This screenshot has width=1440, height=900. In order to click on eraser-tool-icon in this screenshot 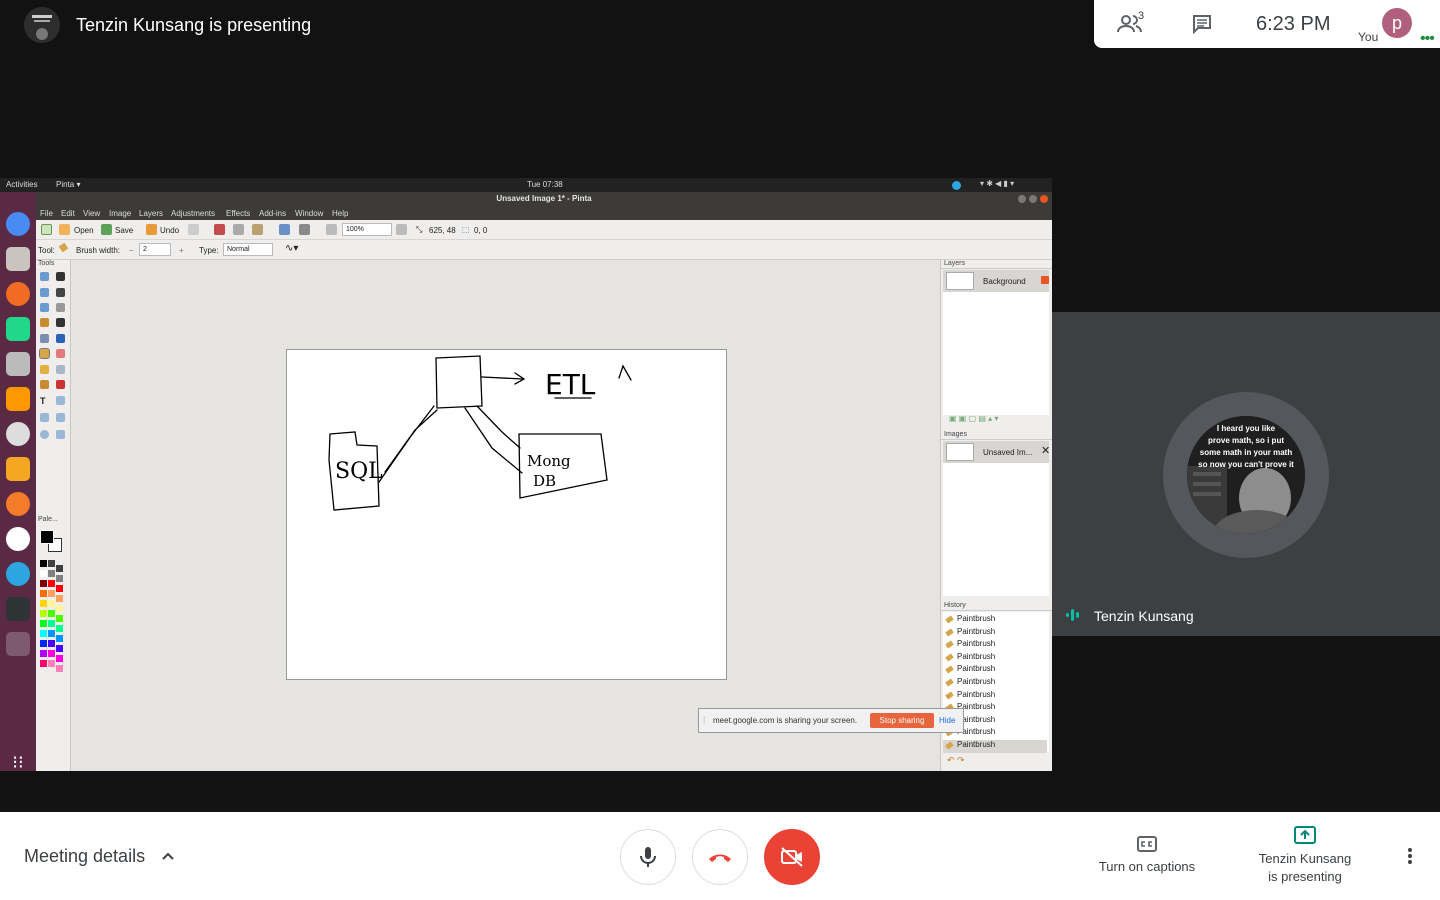, I will do `click(60, 353)`.